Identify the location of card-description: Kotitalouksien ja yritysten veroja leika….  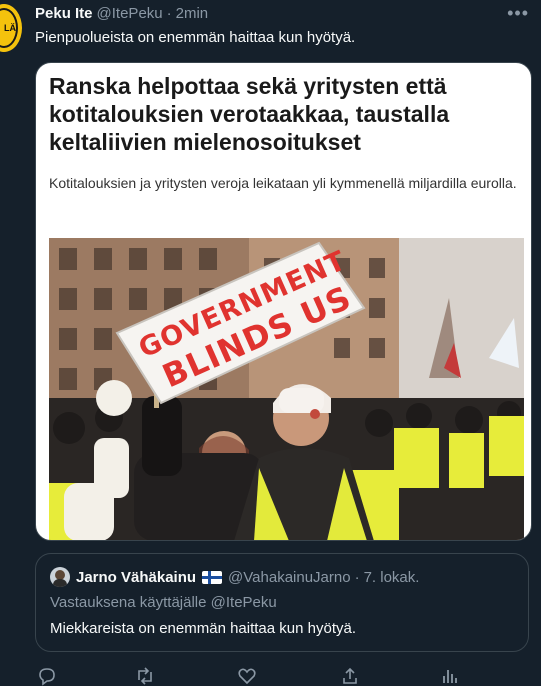
(283, 183).